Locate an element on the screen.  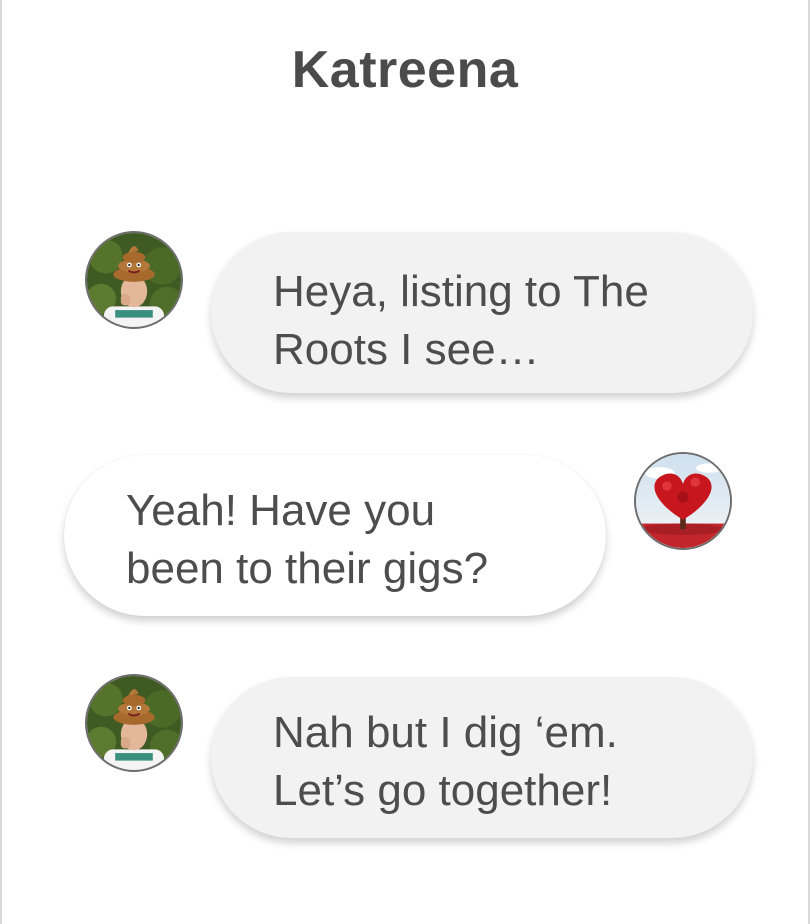
message-line: been to their gigs? is located at coordinates (307, 568).